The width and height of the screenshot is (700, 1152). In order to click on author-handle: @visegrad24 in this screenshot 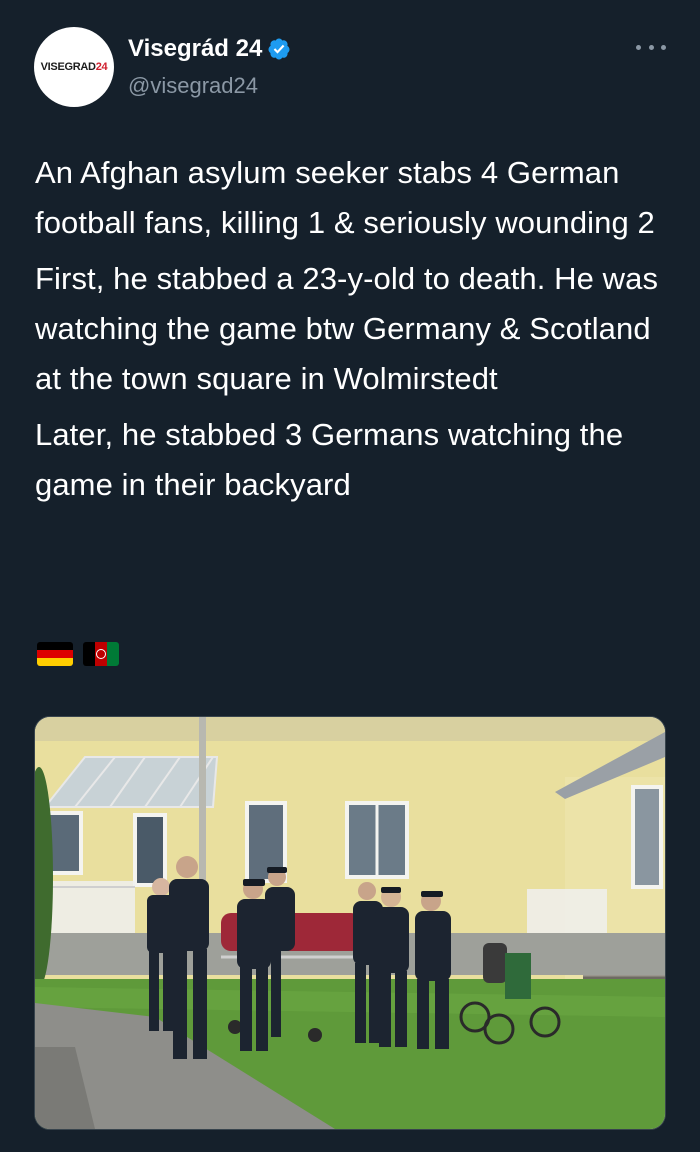, I will do `click(193, 86)`.